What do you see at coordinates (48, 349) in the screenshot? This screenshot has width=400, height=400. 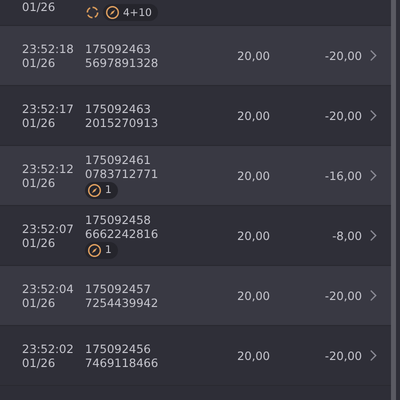 I see `time-text: 23:52:02` at bounding box center [48, 349].